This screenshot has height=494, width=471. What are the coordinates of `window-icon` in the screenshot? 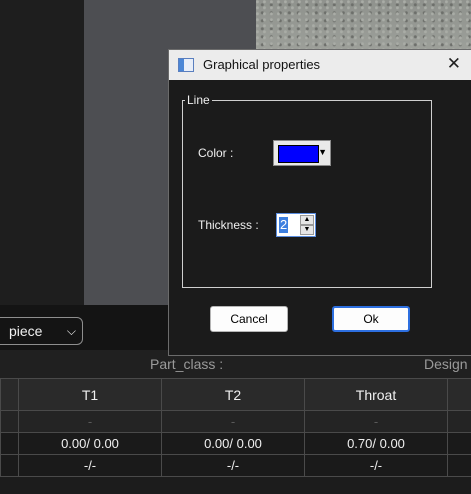 It's located at (186, 65).